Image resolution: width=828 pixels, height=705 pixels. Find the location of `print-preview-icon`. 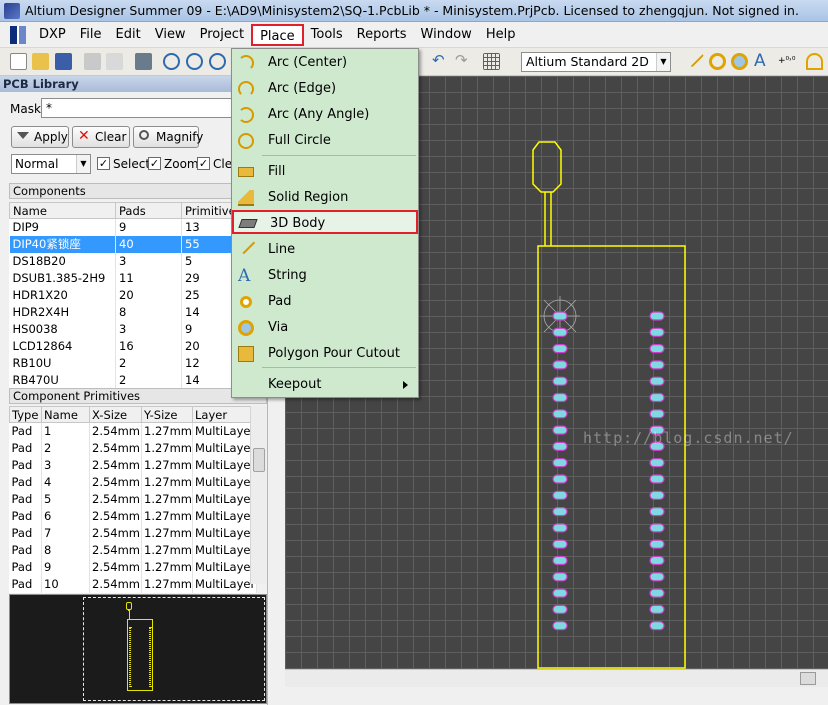

print-preview-icon is located at coordinates (114, 61).